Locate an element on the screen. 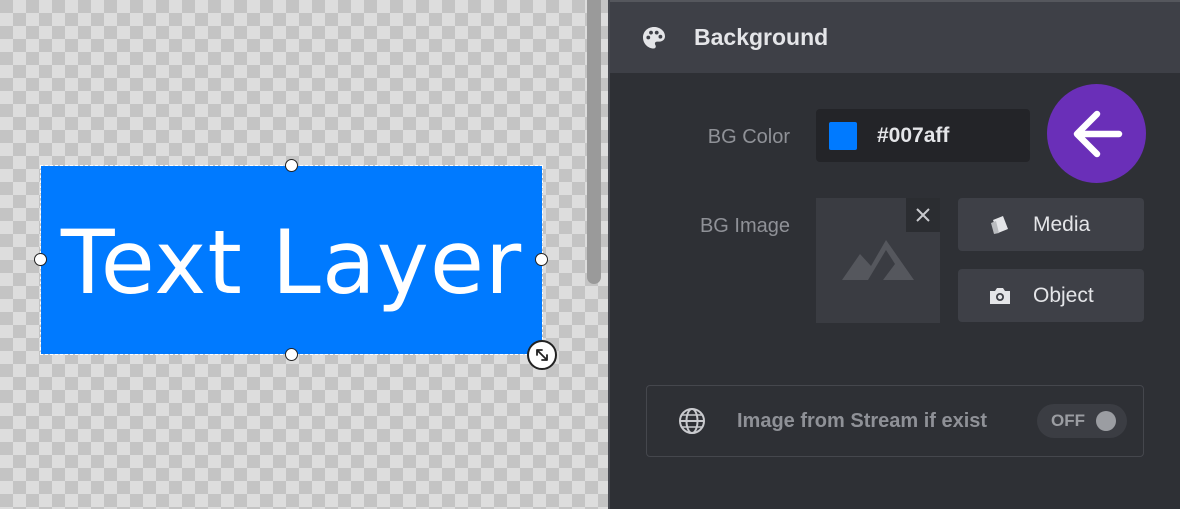  arrow-left-icon is located at coordinates (1097, 133).